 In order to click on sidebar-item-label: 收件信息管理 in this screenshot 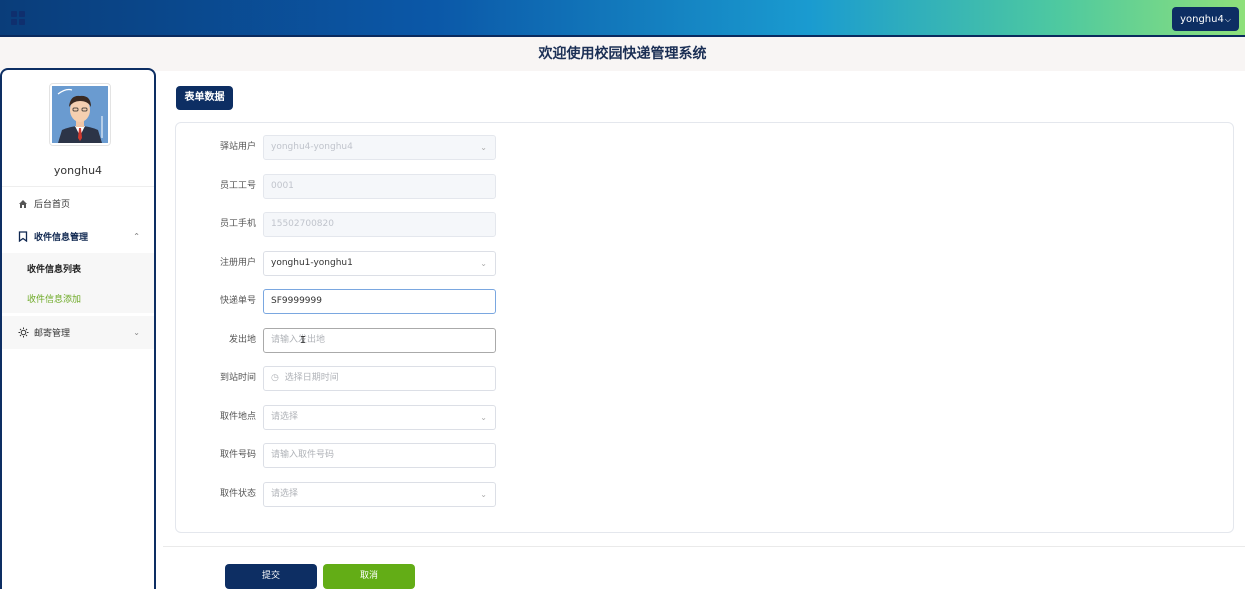, I will do `click(61, 238)`.